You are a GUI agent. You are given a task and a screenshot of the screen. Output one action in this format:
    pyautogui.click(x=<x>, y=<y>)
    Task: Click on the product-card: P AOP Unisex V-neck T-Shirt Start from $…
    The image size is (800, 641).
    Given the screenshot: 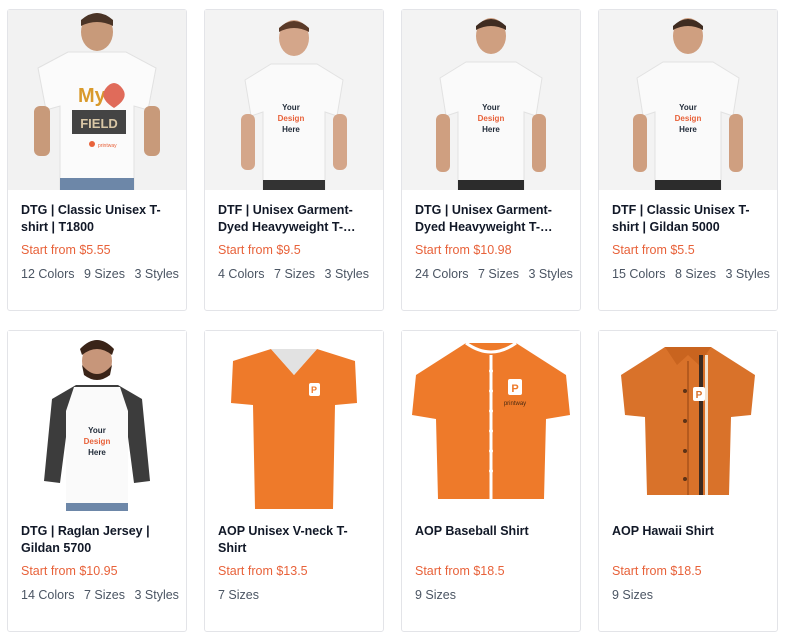 What is the action you would take?
    pyautogui.click(x=294, y=481)
    